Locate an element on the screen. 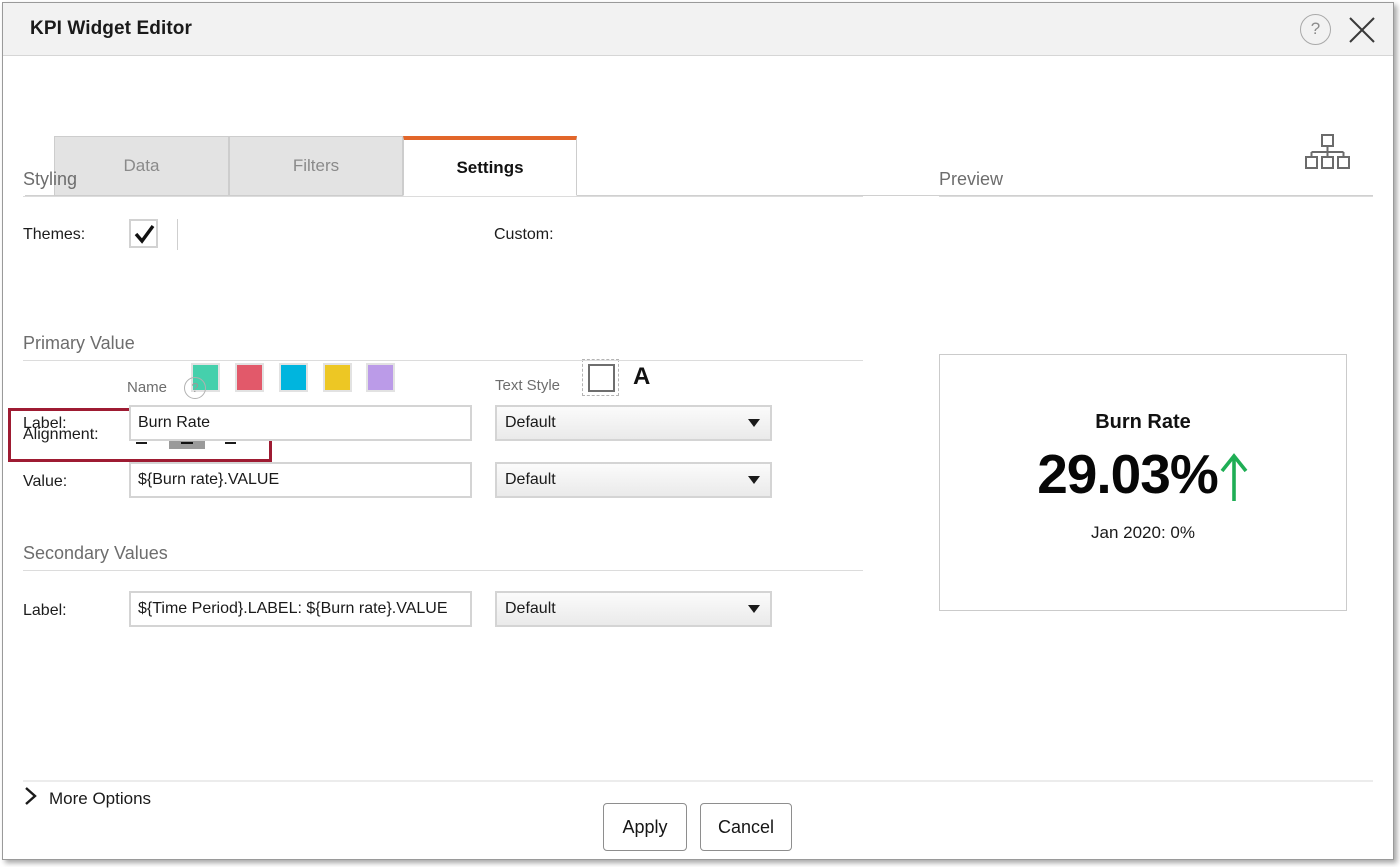 The height and width of the screenshot is (867, 1400). themes-label: Themes: is located at coordinates (54, 234).